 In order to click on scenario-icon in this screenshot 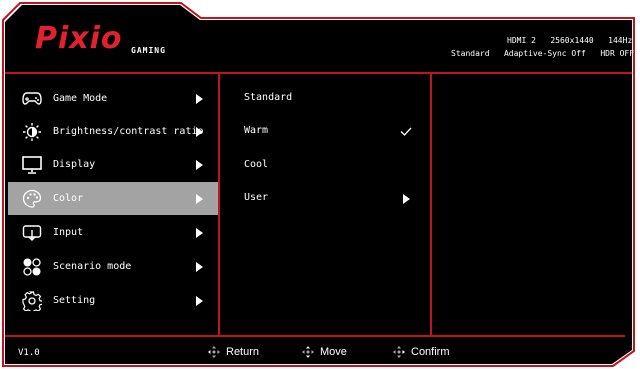, I will do `click(32, 267)`.